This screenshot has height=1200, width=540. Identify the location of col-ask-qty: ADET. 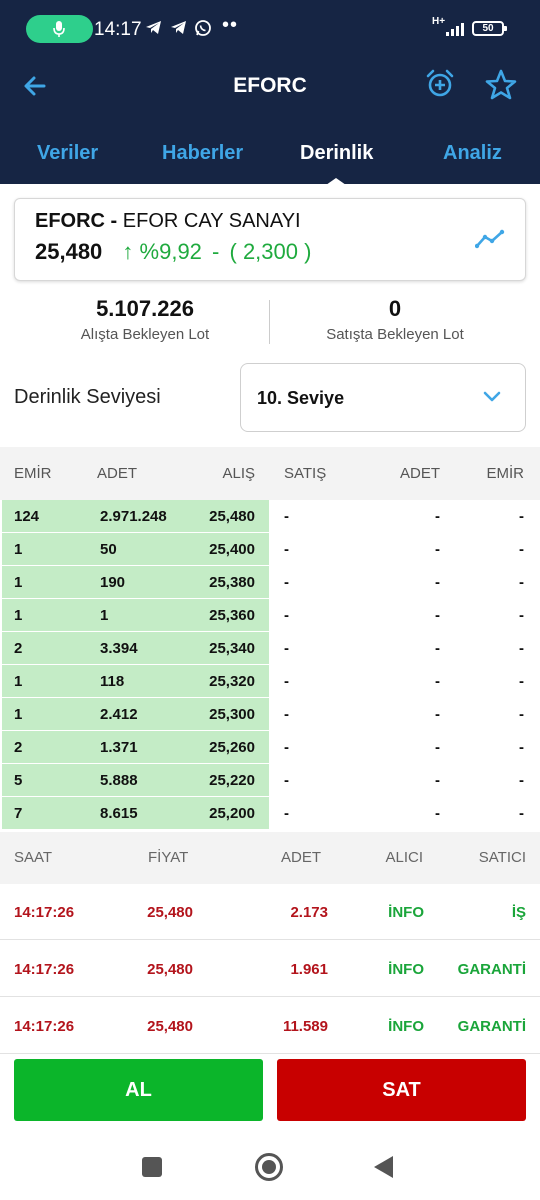
(419, 473).